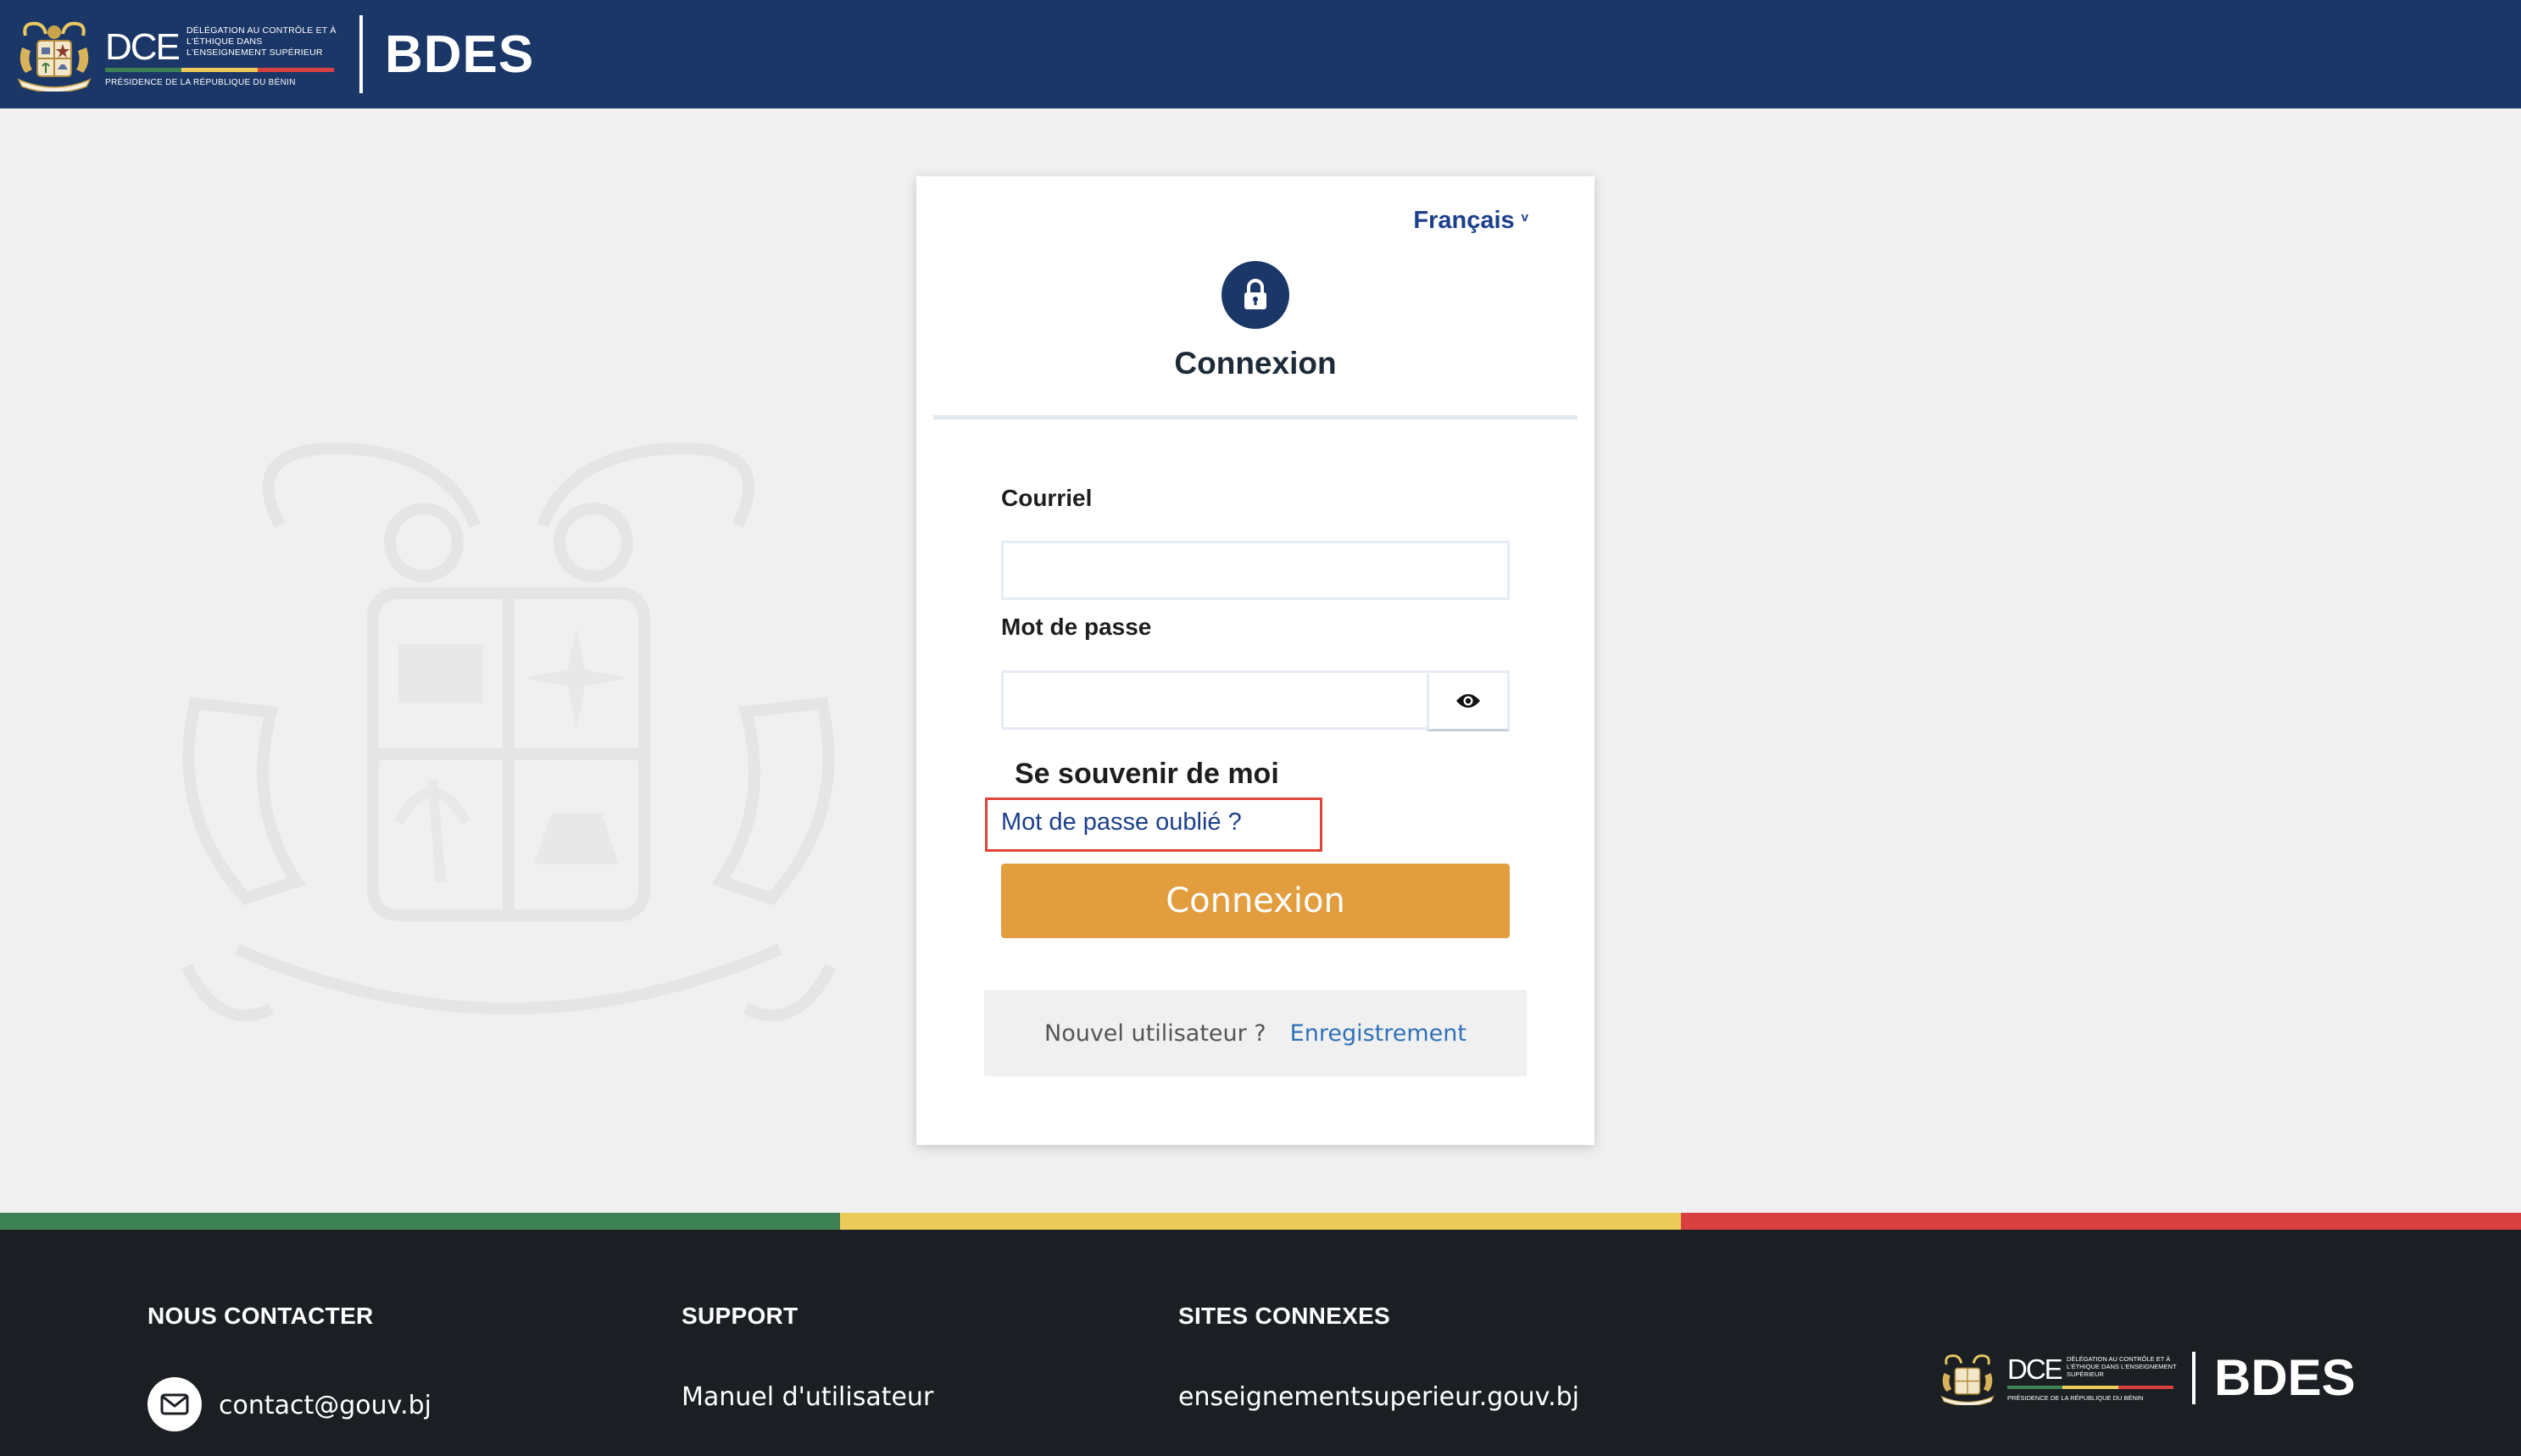 The height and width of the screenshot is (1456, 2521). Describe the element at coordinates (1378, 1033) in the screenshot. I see `register-link: Enregistrement` at that location.